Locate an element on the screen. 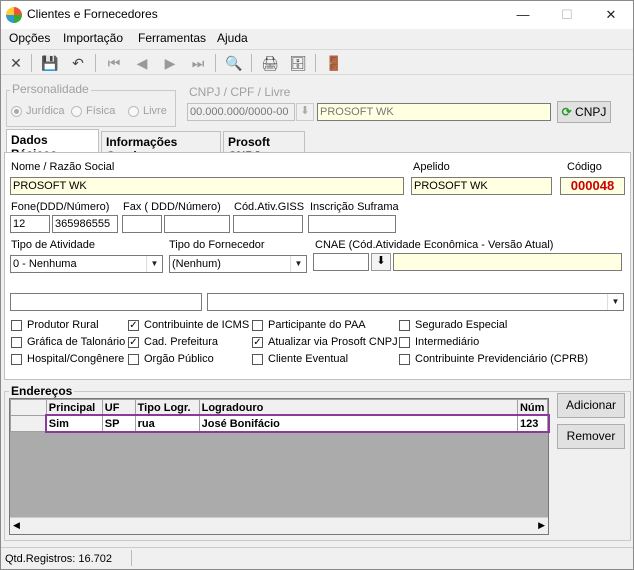 This screenshot has height=570, width=634. scroll-left-icon: ◀ is located at coordinates (16, 525).